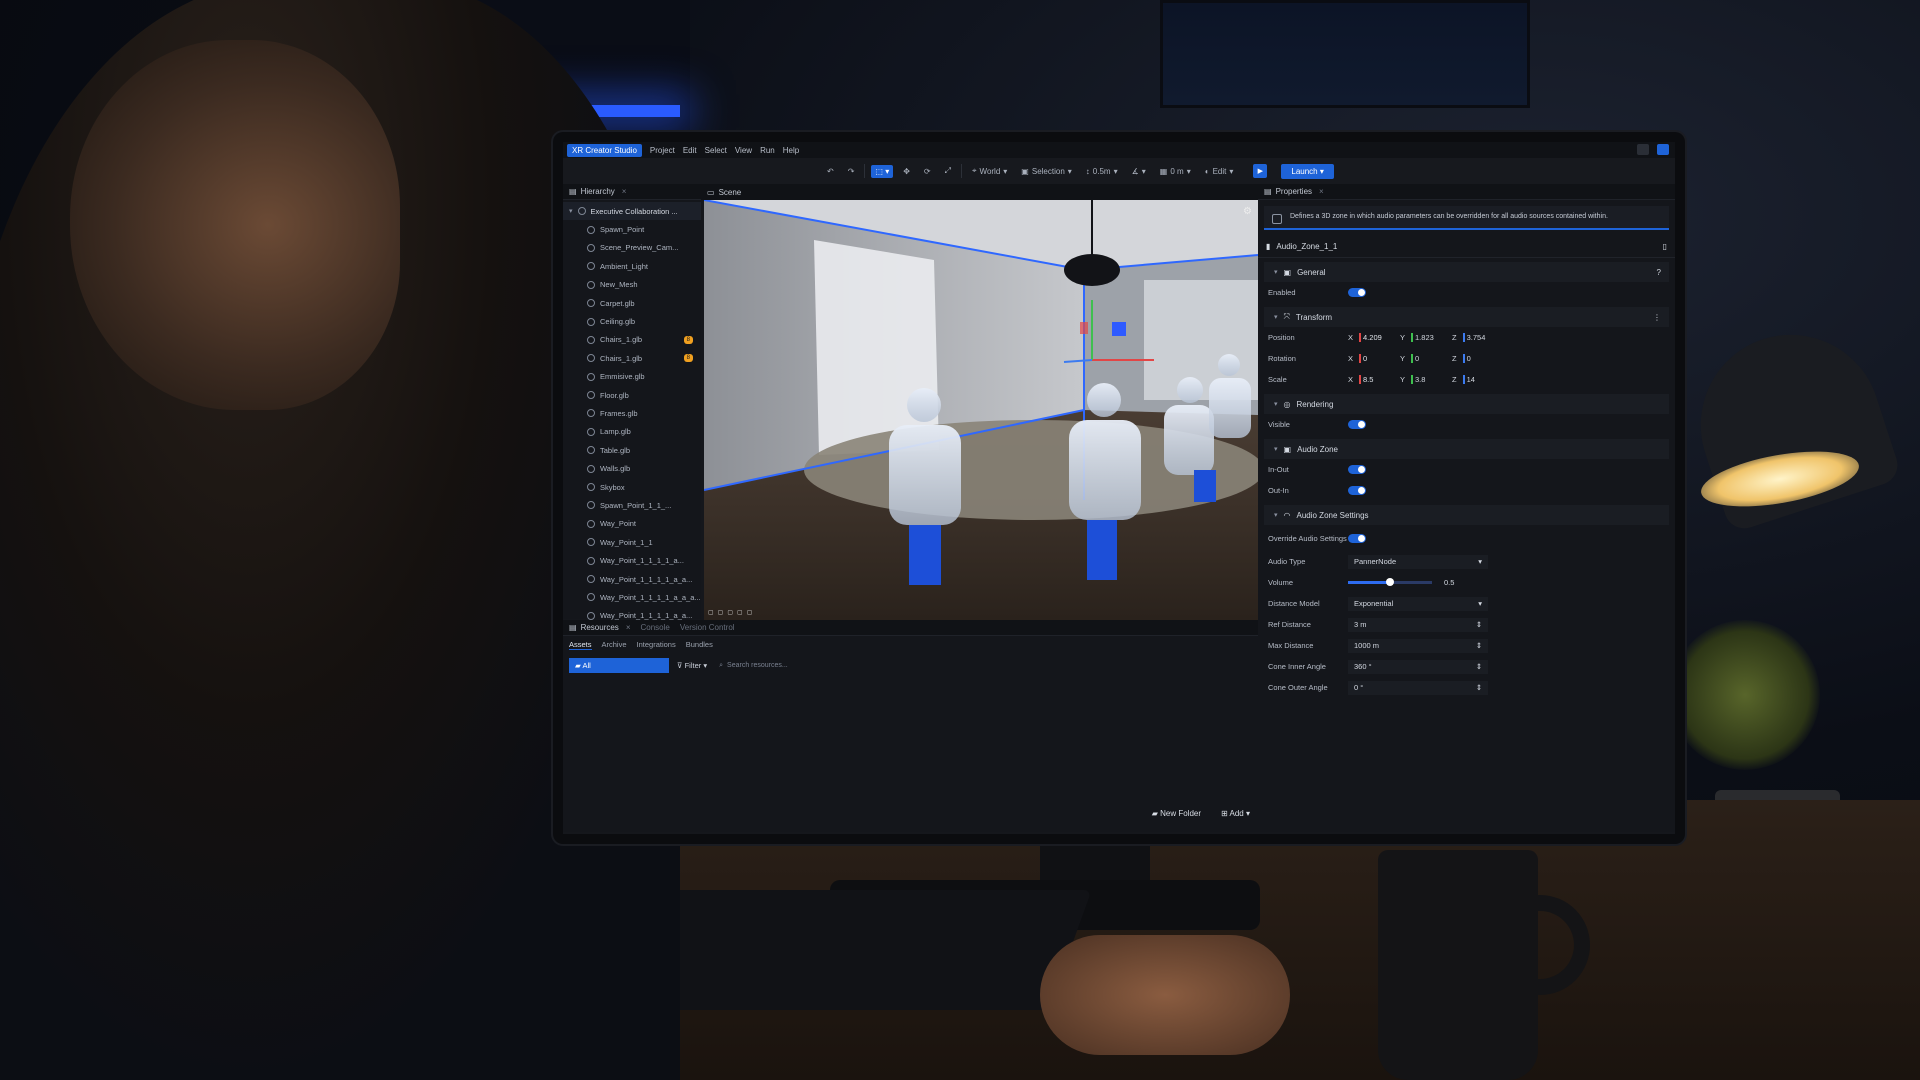 This screenshot has width=1920, height=1080. What do you see at coordinates (1449, 582) in the screenshot?
I see `volume-value: 0.5` at bounding box center [1449, 582].